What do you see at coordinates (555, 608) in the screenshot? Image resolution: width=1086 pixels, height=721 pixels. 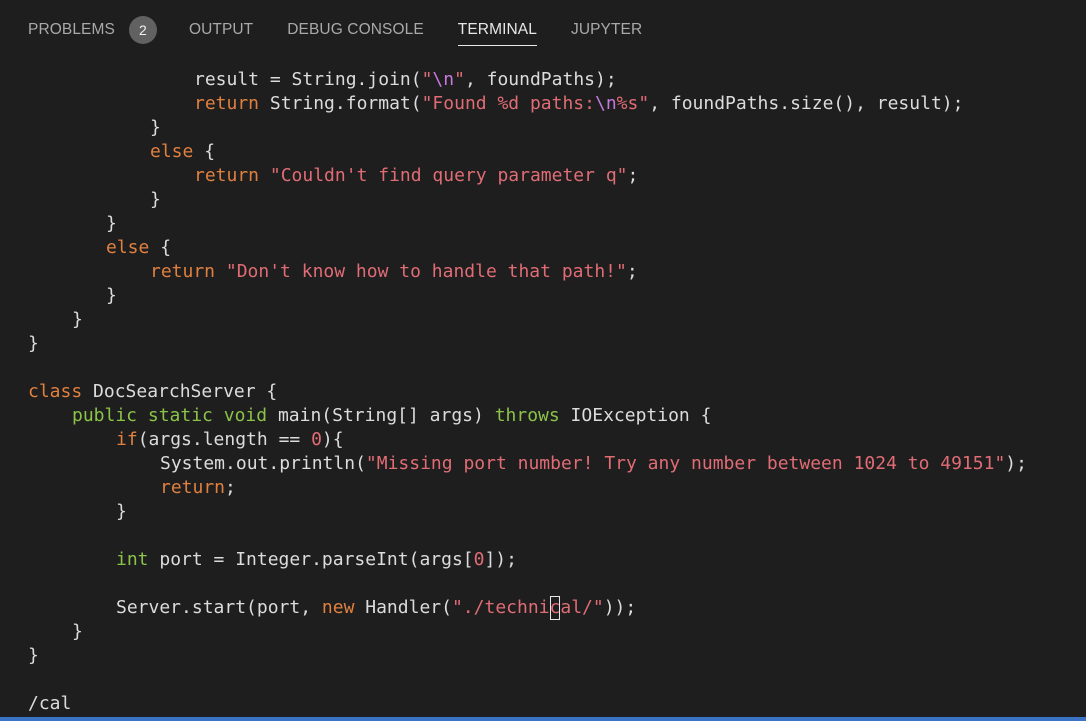 I see `text-cursor: c` at bounding box center [555, 608].